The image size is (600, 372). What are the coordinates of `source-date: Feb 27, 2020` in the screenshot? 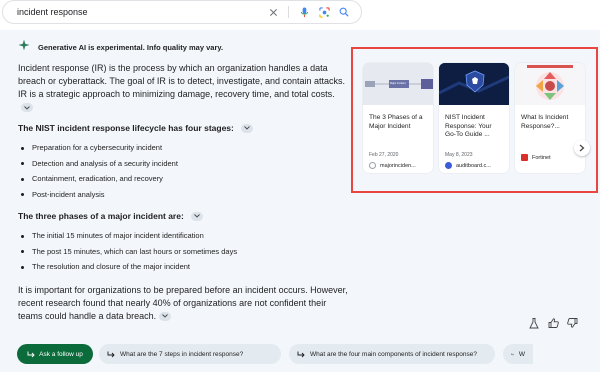 It's located at (384, 155).